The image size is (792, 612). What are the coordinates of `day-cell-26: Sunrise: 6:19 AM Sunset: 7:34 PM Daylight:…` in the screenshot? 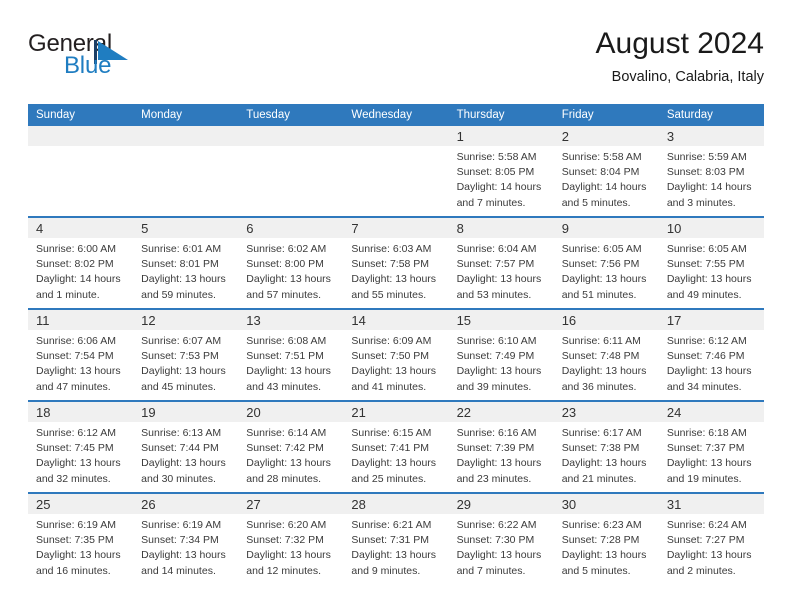 It's located at (186, 549).